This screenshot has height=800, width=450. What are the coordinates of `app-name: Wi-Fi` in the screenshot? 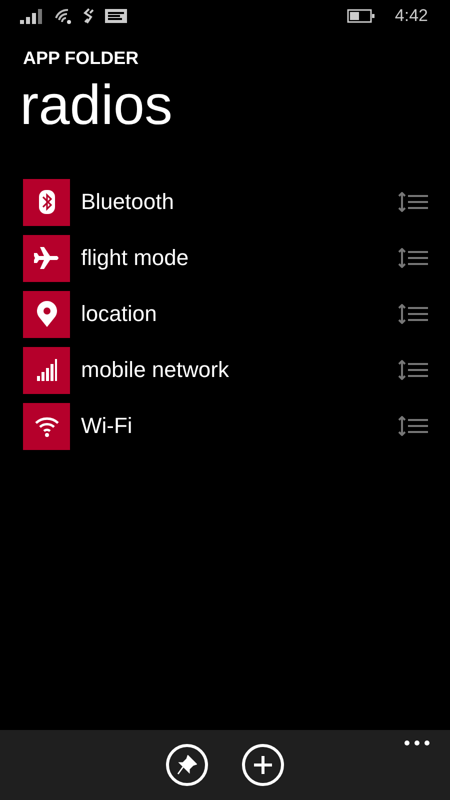 It's located at (239, 426).